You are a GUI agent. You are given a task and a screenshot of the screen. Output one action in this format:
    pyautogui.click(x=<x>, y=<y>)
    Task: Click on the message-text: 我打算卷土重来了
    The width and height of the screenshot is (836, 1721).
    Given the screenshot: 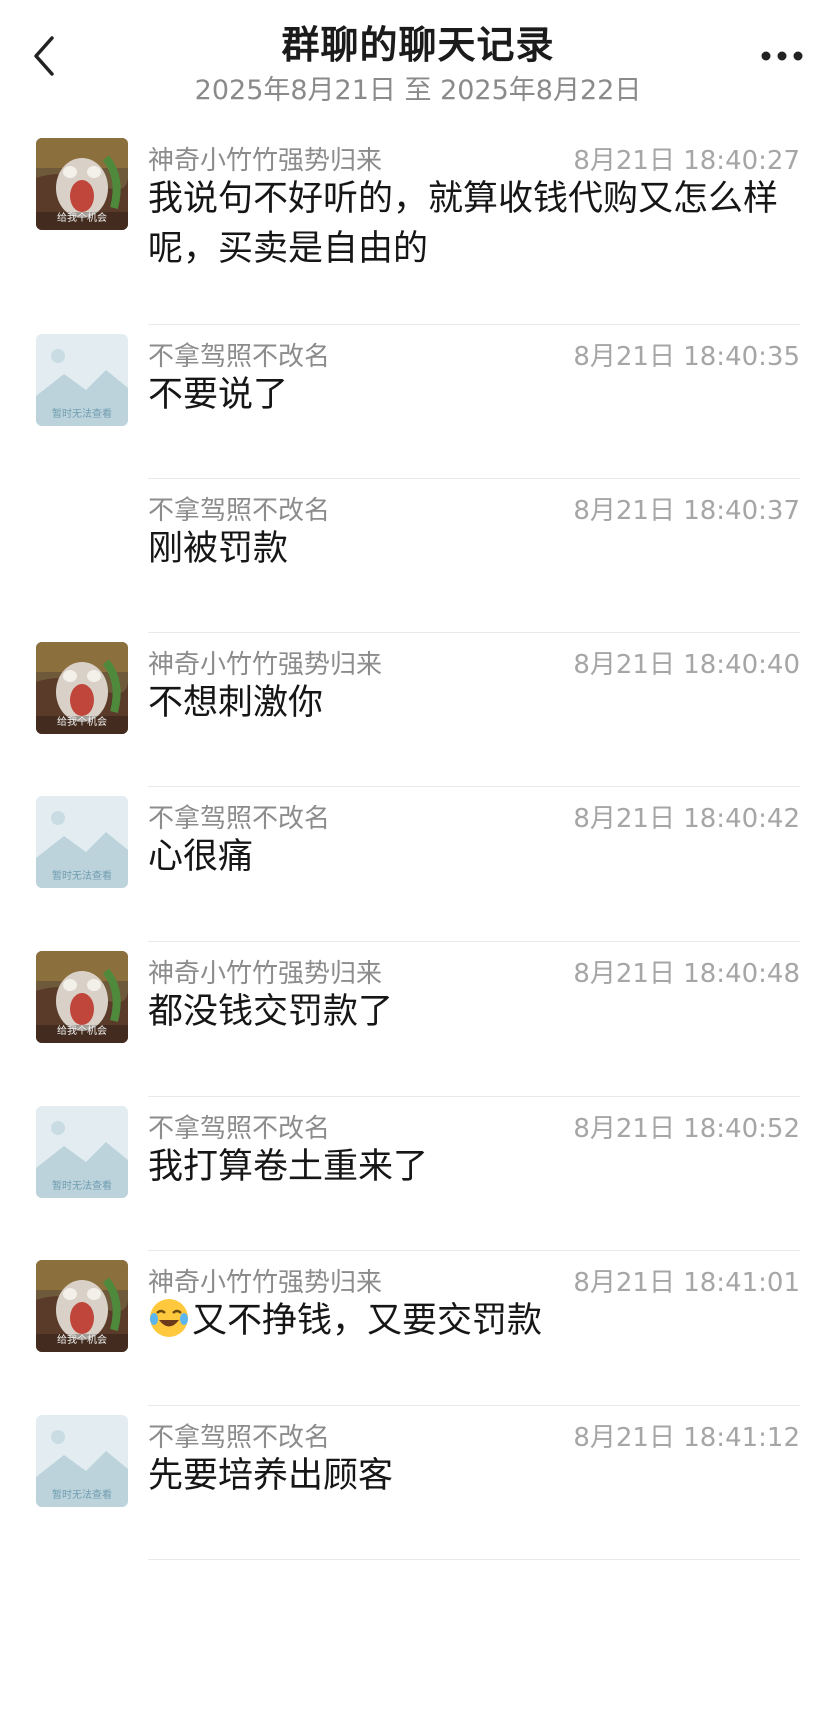 What is the action you would take?
    pyautogui.click(x=468, y=1167)
    